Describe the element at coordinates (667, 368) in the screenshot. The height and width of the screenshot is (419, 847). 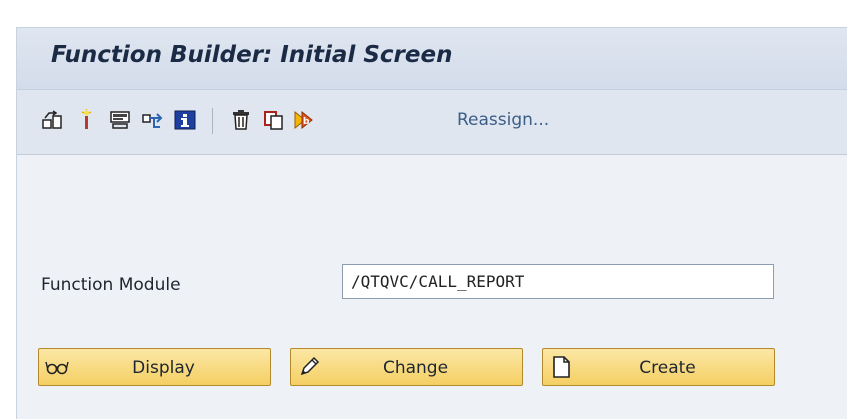
I see `create-button-label: Create` at that location.